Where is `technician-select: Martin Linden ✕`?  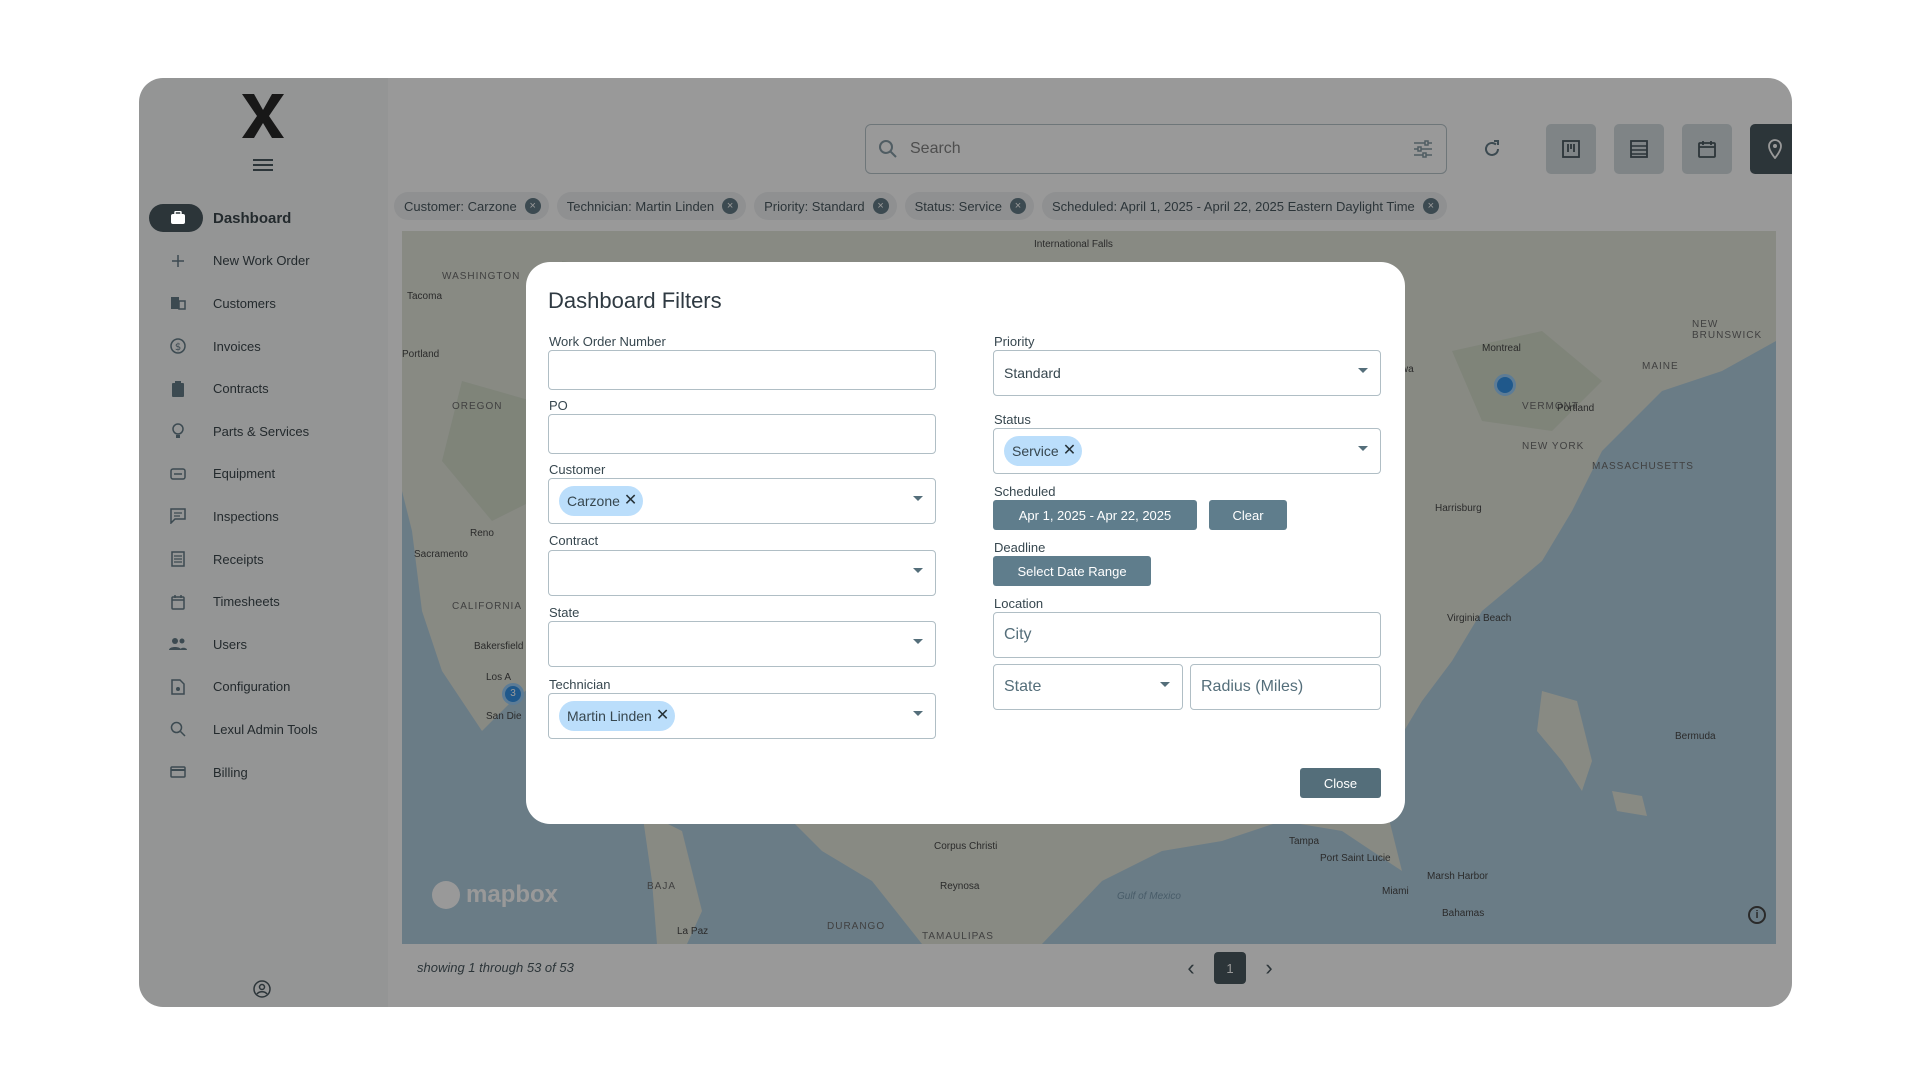
technician-select: Martin Linden ✕ is located at coordinates (742, 716).